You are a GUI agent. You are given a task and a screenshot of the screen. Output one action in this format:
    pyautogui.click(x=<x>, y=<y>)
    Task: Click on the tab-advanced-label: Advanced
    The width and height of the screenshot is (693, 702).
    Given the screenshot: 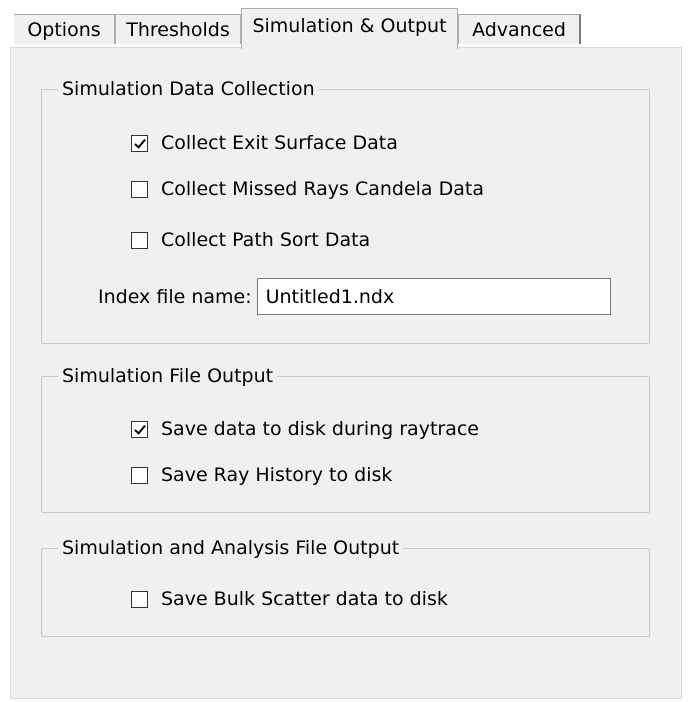 What is the action you would take?
    pyautogui.click(x=519, y=29)
    